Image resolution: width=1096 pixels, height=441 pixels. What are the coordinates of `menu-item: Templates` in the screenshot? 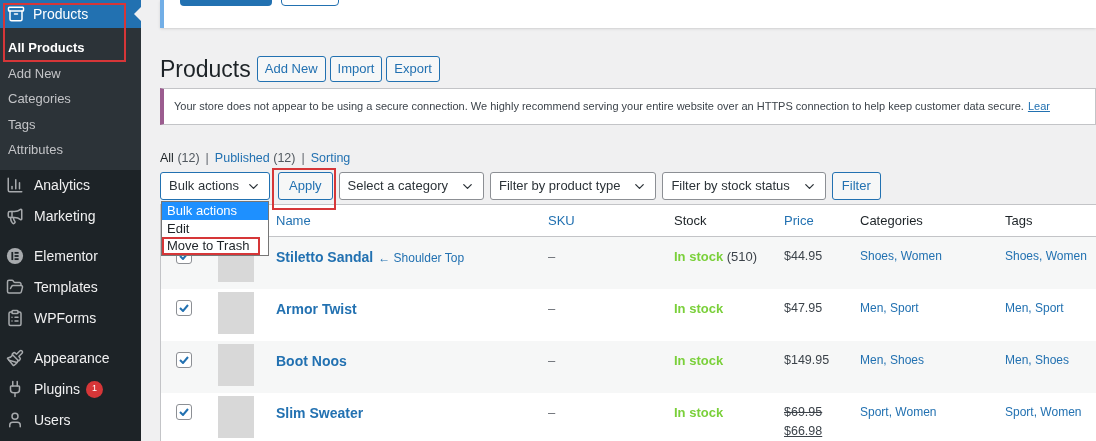 It's located at (70, 287).